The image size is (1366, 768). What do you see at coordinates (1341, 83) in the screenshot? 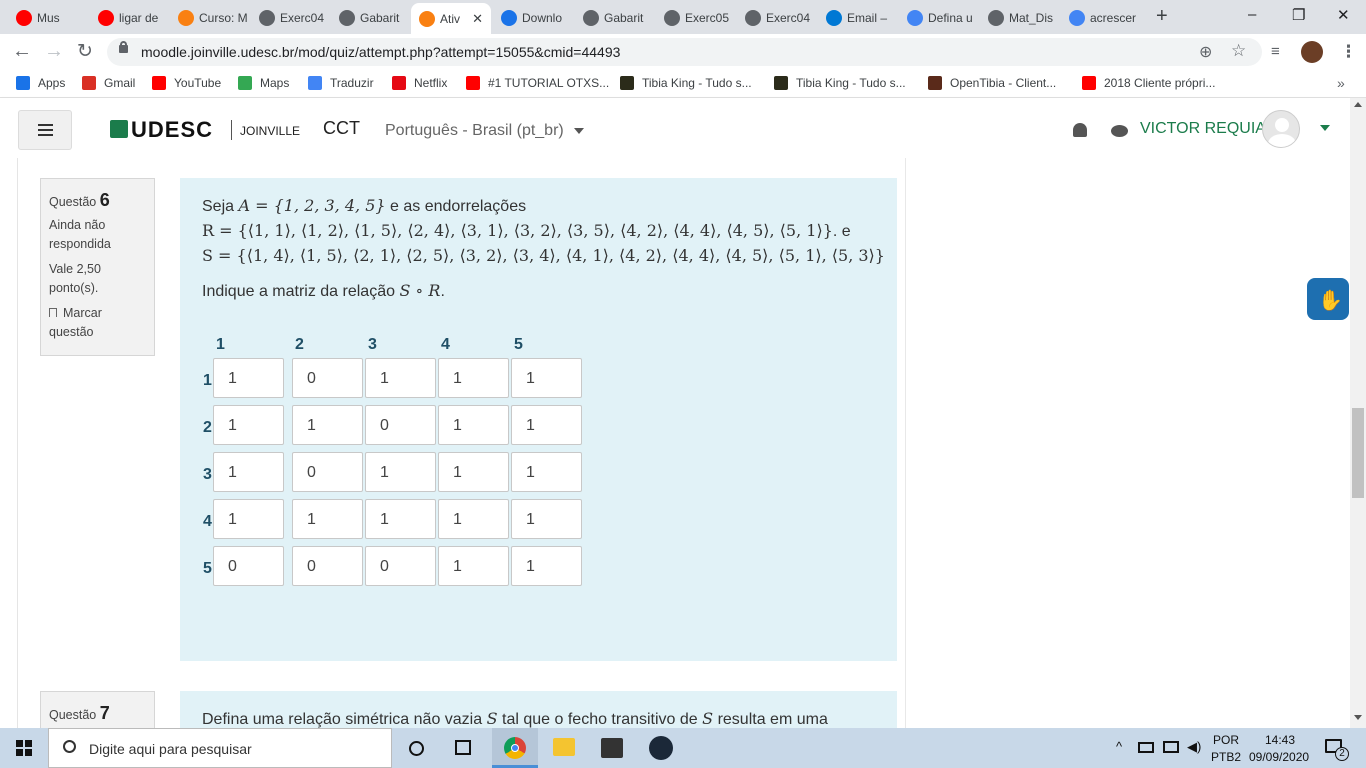
I see `bookmarks-overflow-icon: »` at bounding box center [1341, 83].